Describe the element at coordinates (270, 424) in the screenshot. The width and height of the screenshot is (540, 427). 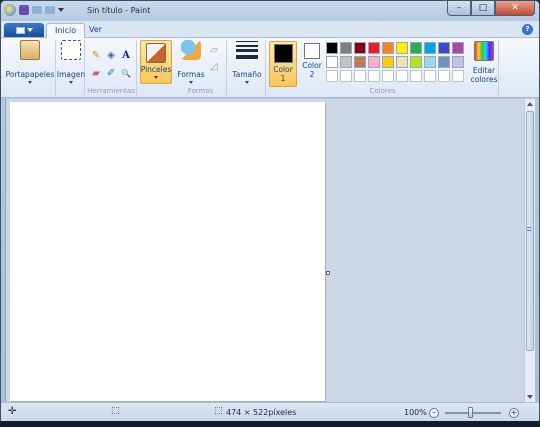
I see `taskbar-edge` at that location.